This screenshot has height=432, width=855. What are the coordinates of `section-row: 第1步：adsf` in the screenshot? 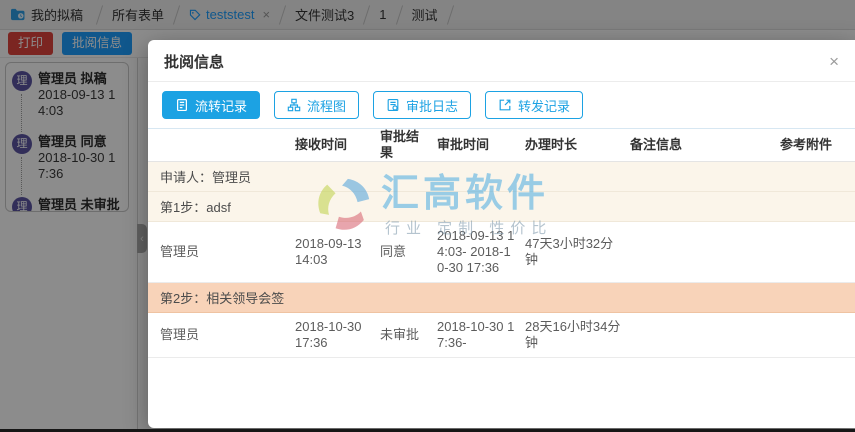 It's located at (501, 207).